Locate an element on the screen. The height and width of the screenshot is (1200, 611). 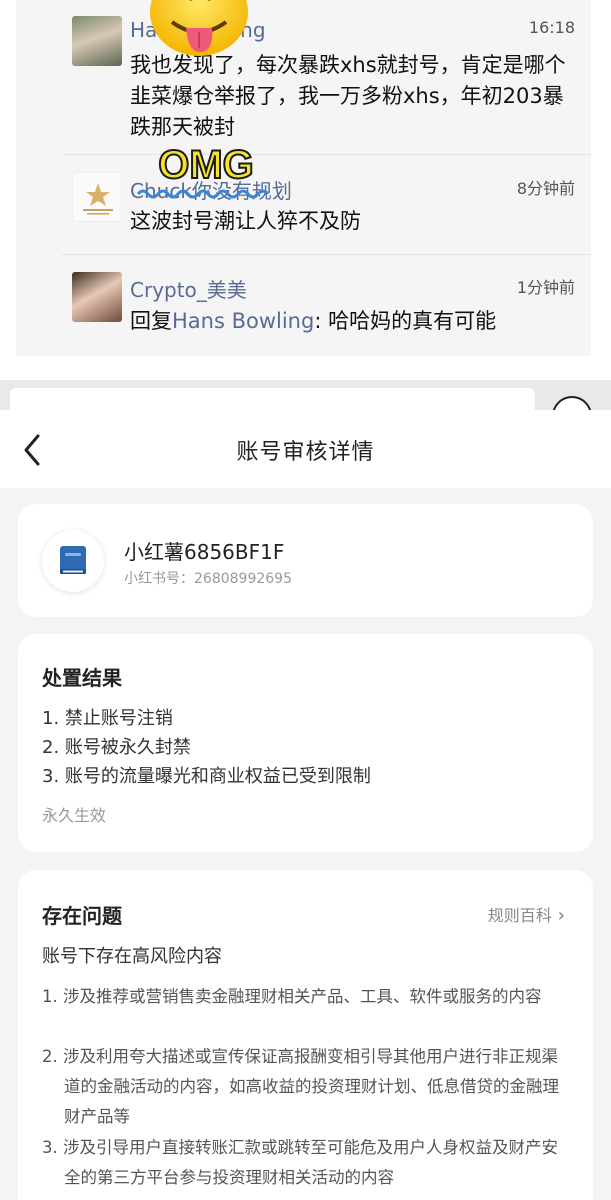
comment-text: 回复Hans Bowling: 哈哈妈的真有可能 is located at coordinates (352, 321).